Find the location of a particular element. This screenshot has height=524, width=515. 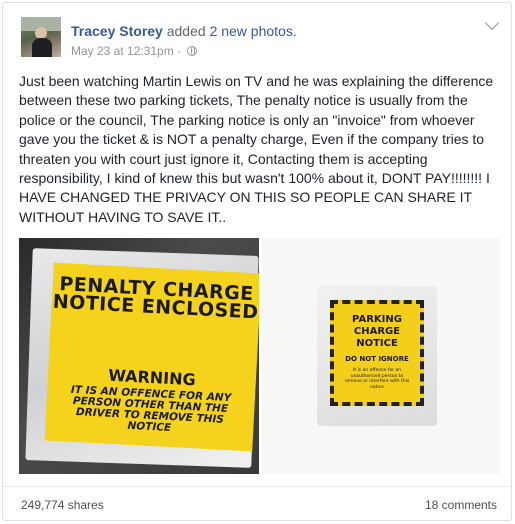

photos-link: 2 new photos. is located at coordinates (253, 31).